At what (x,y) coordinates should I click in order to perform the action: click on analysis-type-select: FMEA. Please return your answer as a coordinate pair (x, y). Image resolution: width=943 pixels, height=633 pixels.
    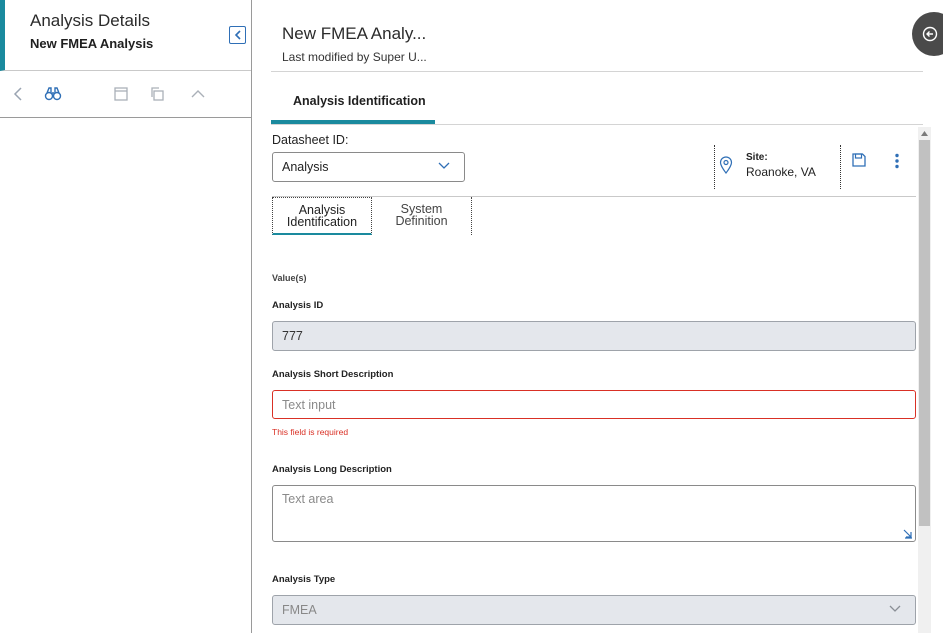
    Looking at the image, I should click on (594, 610).